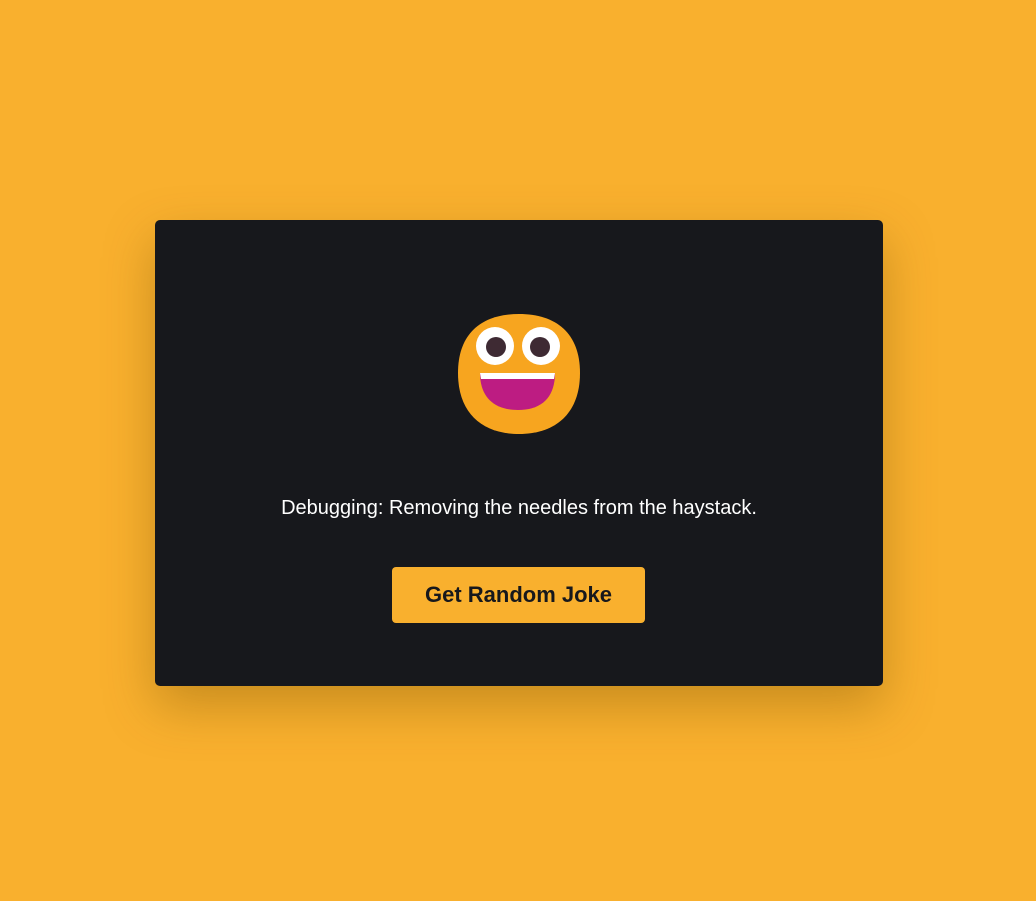 This screenshot has height=901, width=1036. Describe the element at coordinates (518, 595) in the screenshot. I see `get-random-joke-button: Get Random Joke` at that location.